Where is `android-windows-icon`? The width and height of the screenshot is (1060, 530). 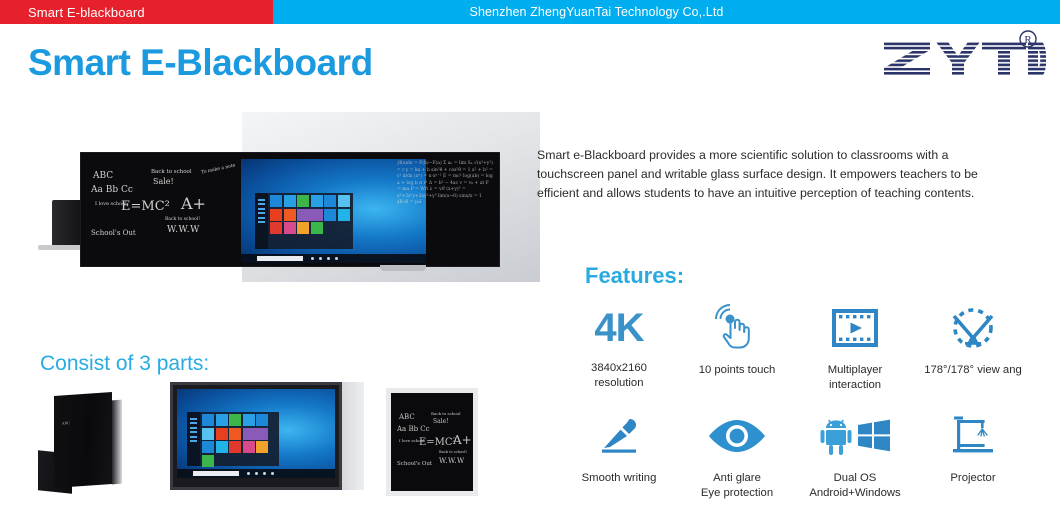
android-windows-icon is located at coordinates (855, 436).